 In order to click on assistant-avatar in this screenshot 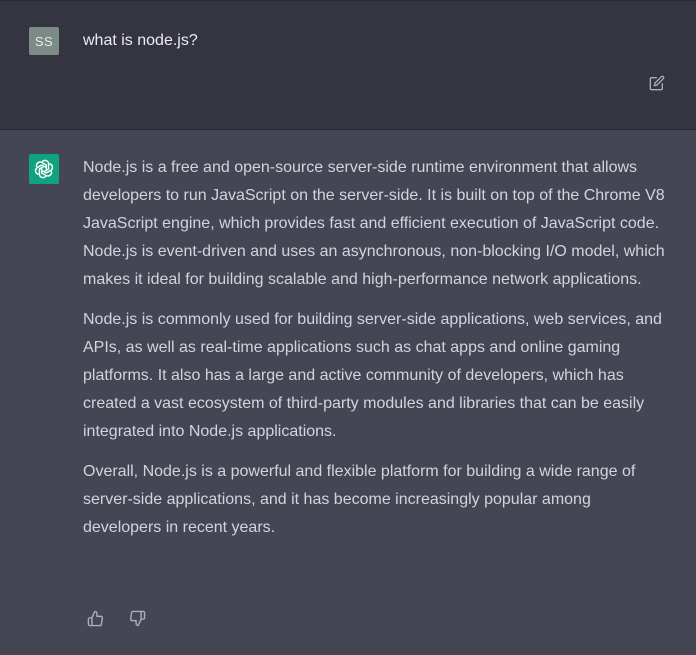, I will do `click(44, 169)`.